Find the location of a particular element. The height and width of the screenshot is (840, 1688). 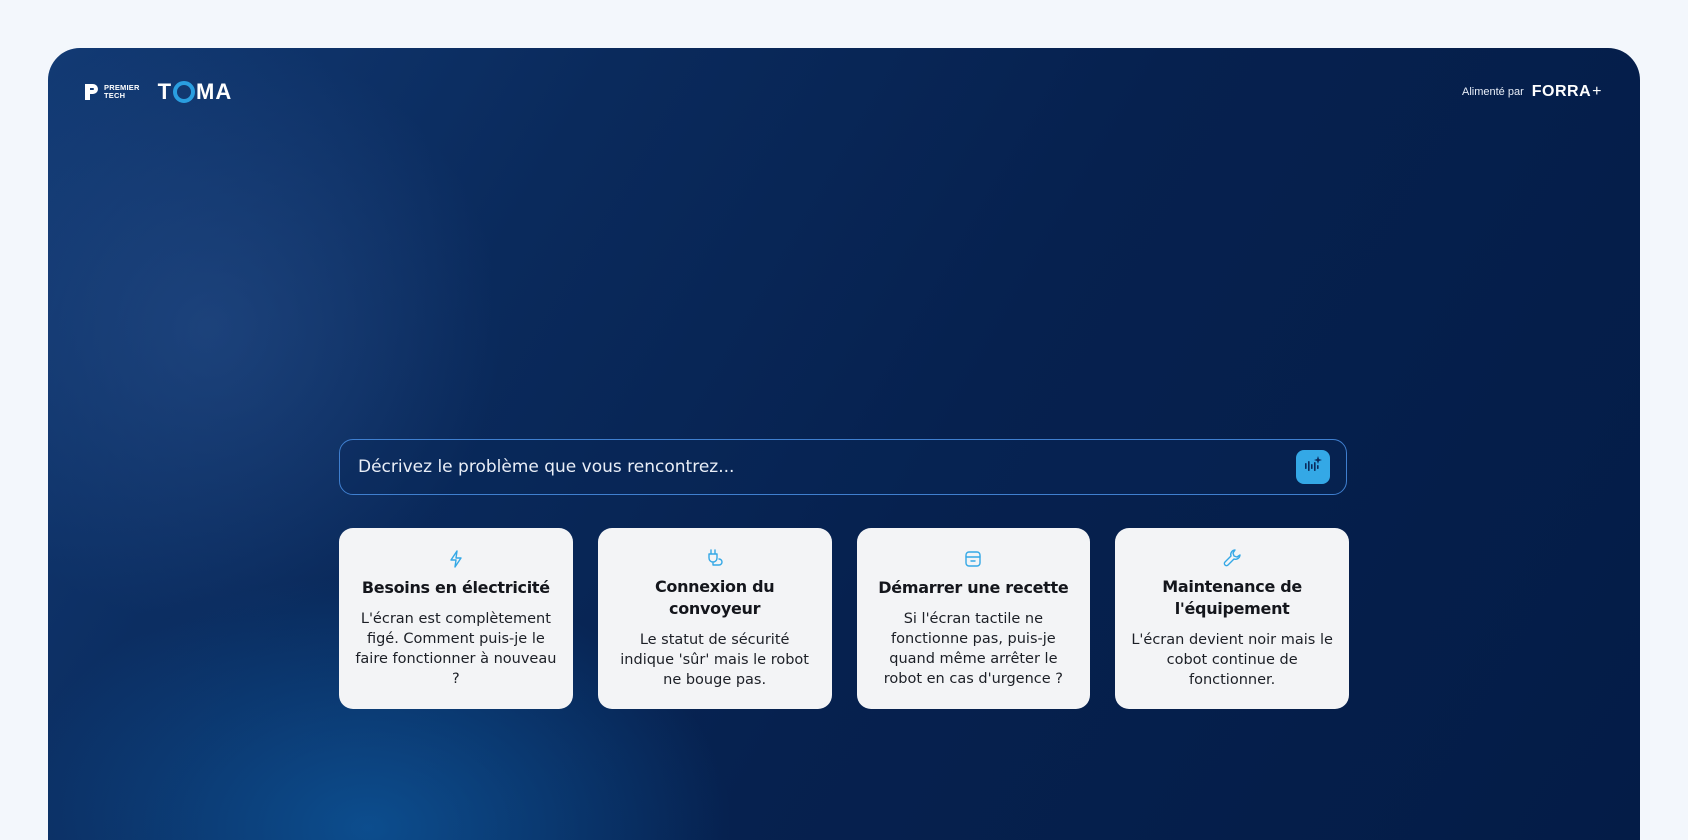

brand-group: PREMIER TECH T MA is located at coordinates (158, 92).